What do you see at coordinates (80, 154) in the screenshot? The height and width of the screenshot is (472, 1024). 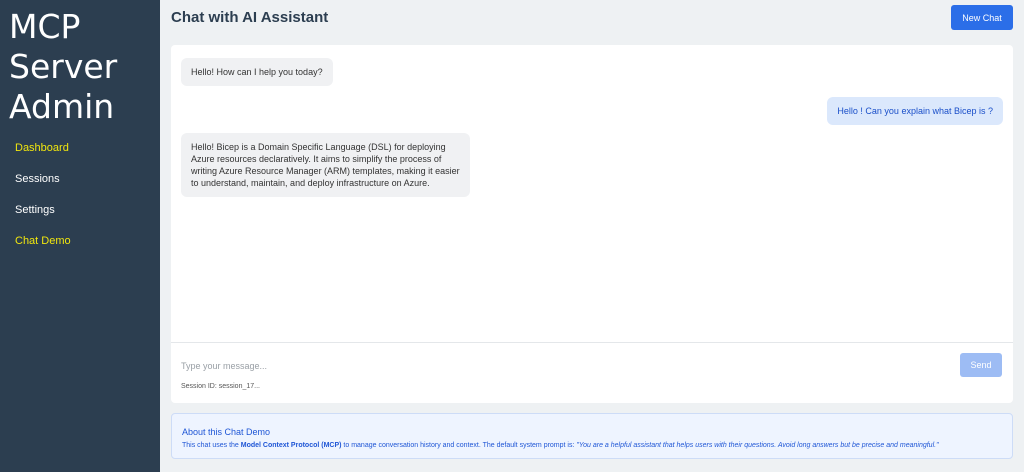 I see `sidebar-item-dashboard: Dashboard` at bounding box center [80, 154].